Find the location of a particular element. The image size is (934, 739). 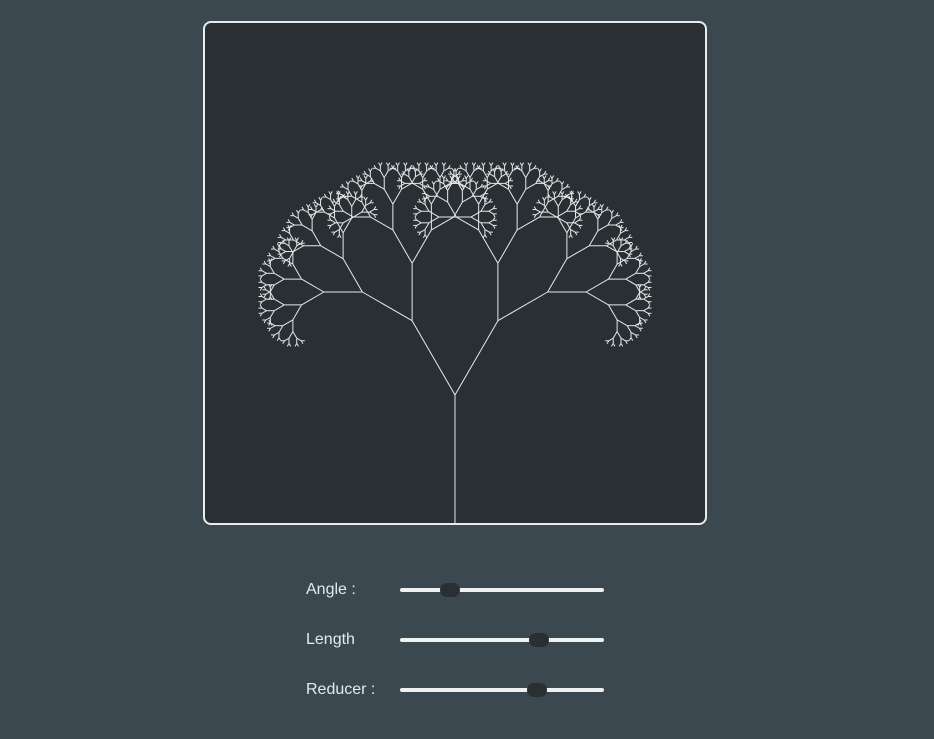

angle-slider is located at coordinates (502, 590).